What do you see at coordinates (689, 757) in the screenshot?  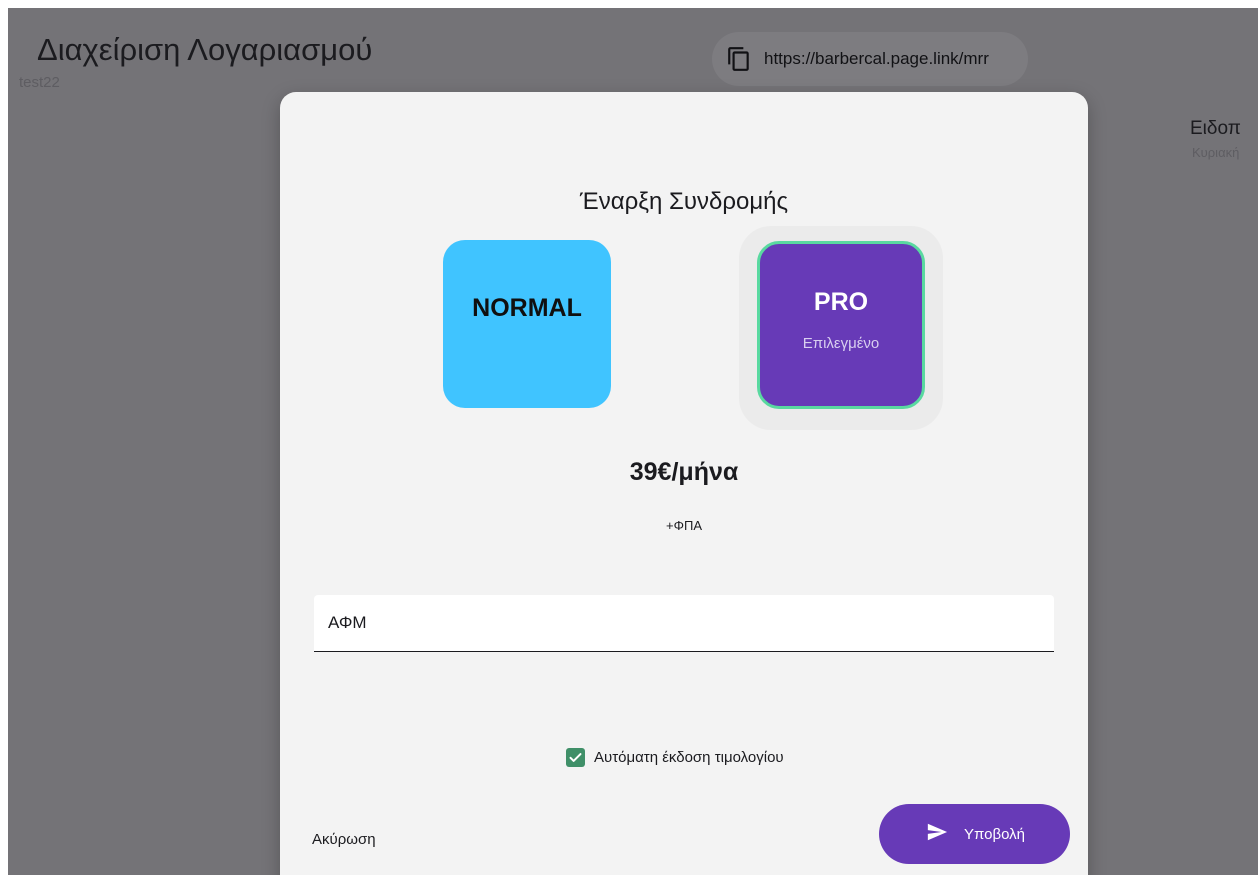 I see `auto-invoice-label: Αυτόματη έκδοση τιμολογίου` at bounding box center [689, 757].